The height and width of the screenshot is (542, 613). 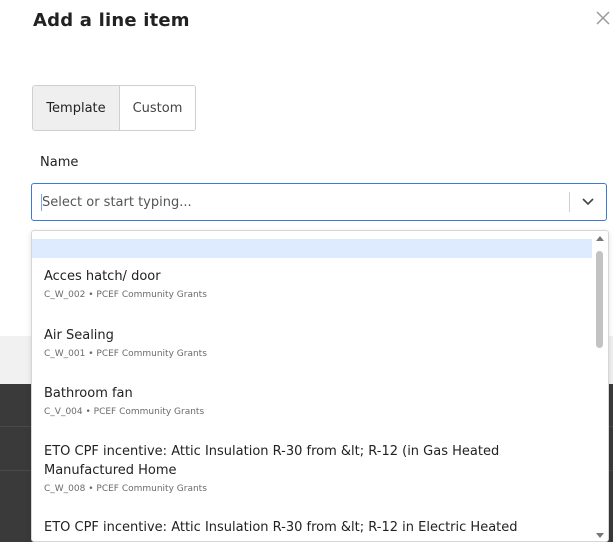 I want to click on scroll-down-arrow-icon, so click(x=600, y=535).